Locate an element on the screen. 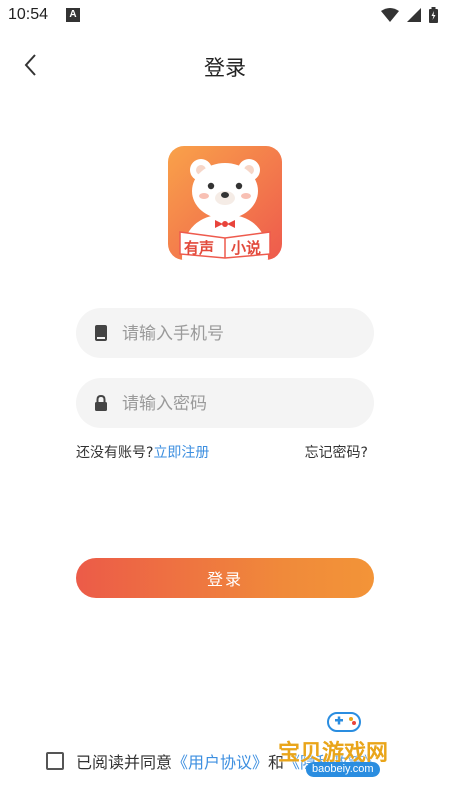  forgot-password-link: 忘记密码? is located at coordinates (336, 452).